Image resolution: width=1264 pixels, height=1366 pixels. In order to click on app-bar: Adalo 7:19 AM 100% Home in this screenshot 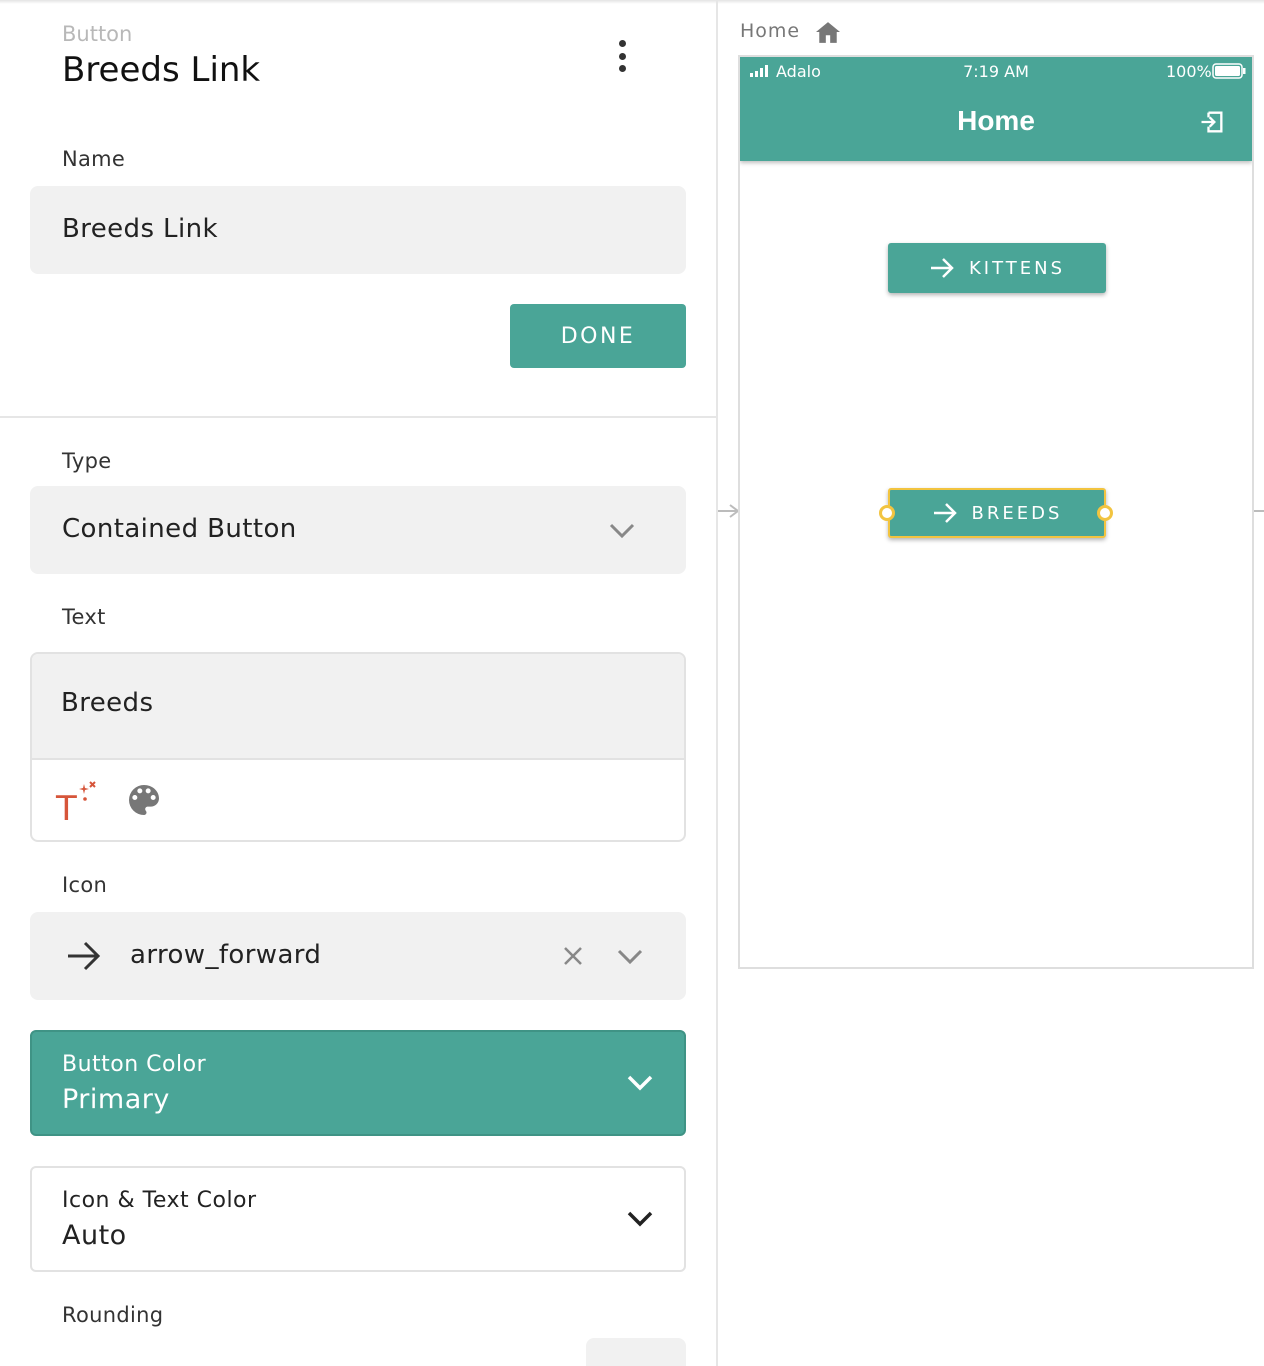, I will do `click(996, 109)`.